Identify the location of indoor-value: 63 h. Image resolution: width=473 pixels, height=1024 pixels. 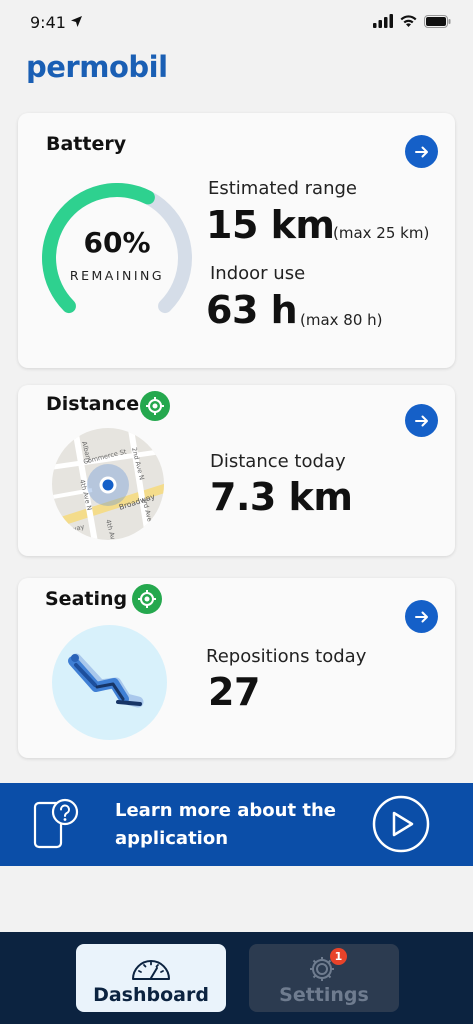
(252, 310).